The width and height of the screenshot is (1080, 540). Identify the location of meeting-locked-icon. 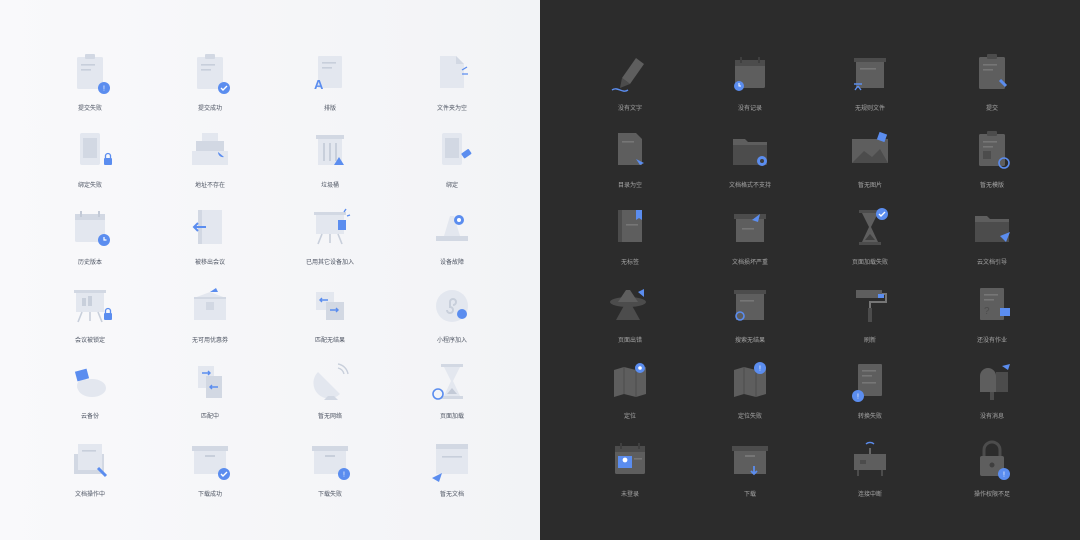
(93, 306).